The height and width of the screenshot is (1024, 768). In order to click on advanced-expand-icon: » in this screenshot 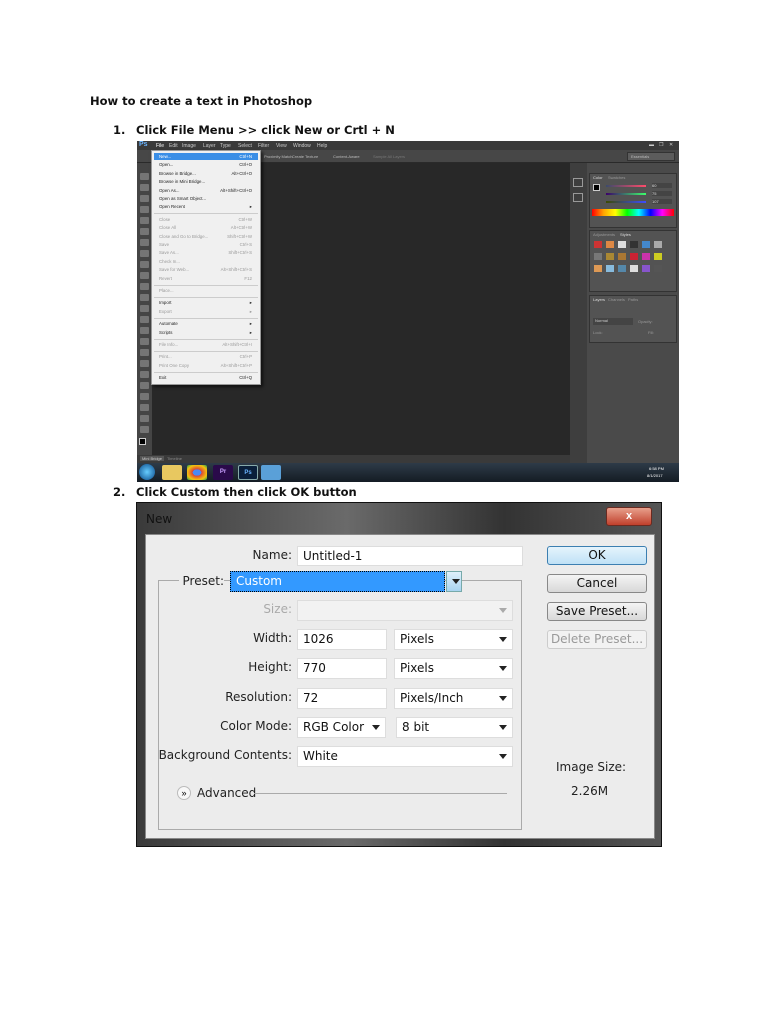, I will do `click(184, 793)`.